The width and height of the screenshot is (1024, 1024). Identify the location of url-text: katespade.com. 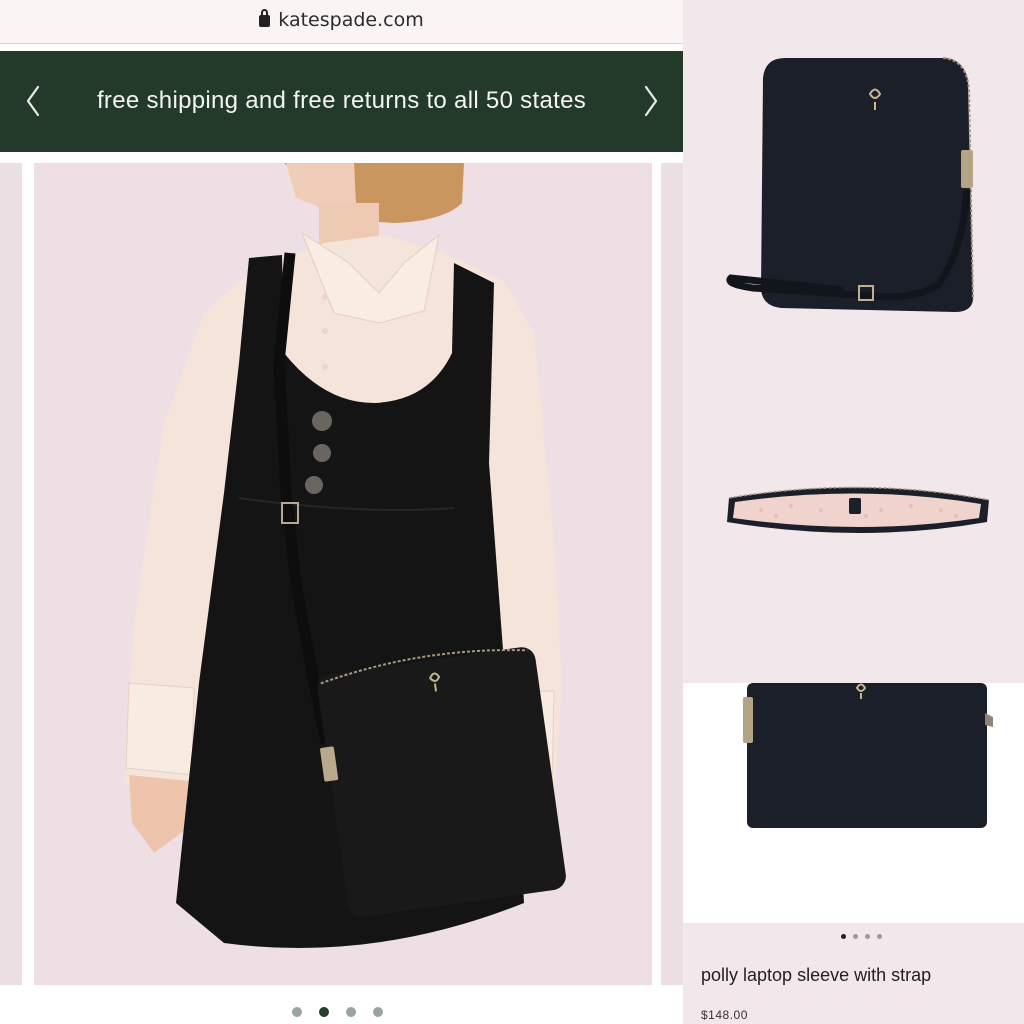
(351, 20).